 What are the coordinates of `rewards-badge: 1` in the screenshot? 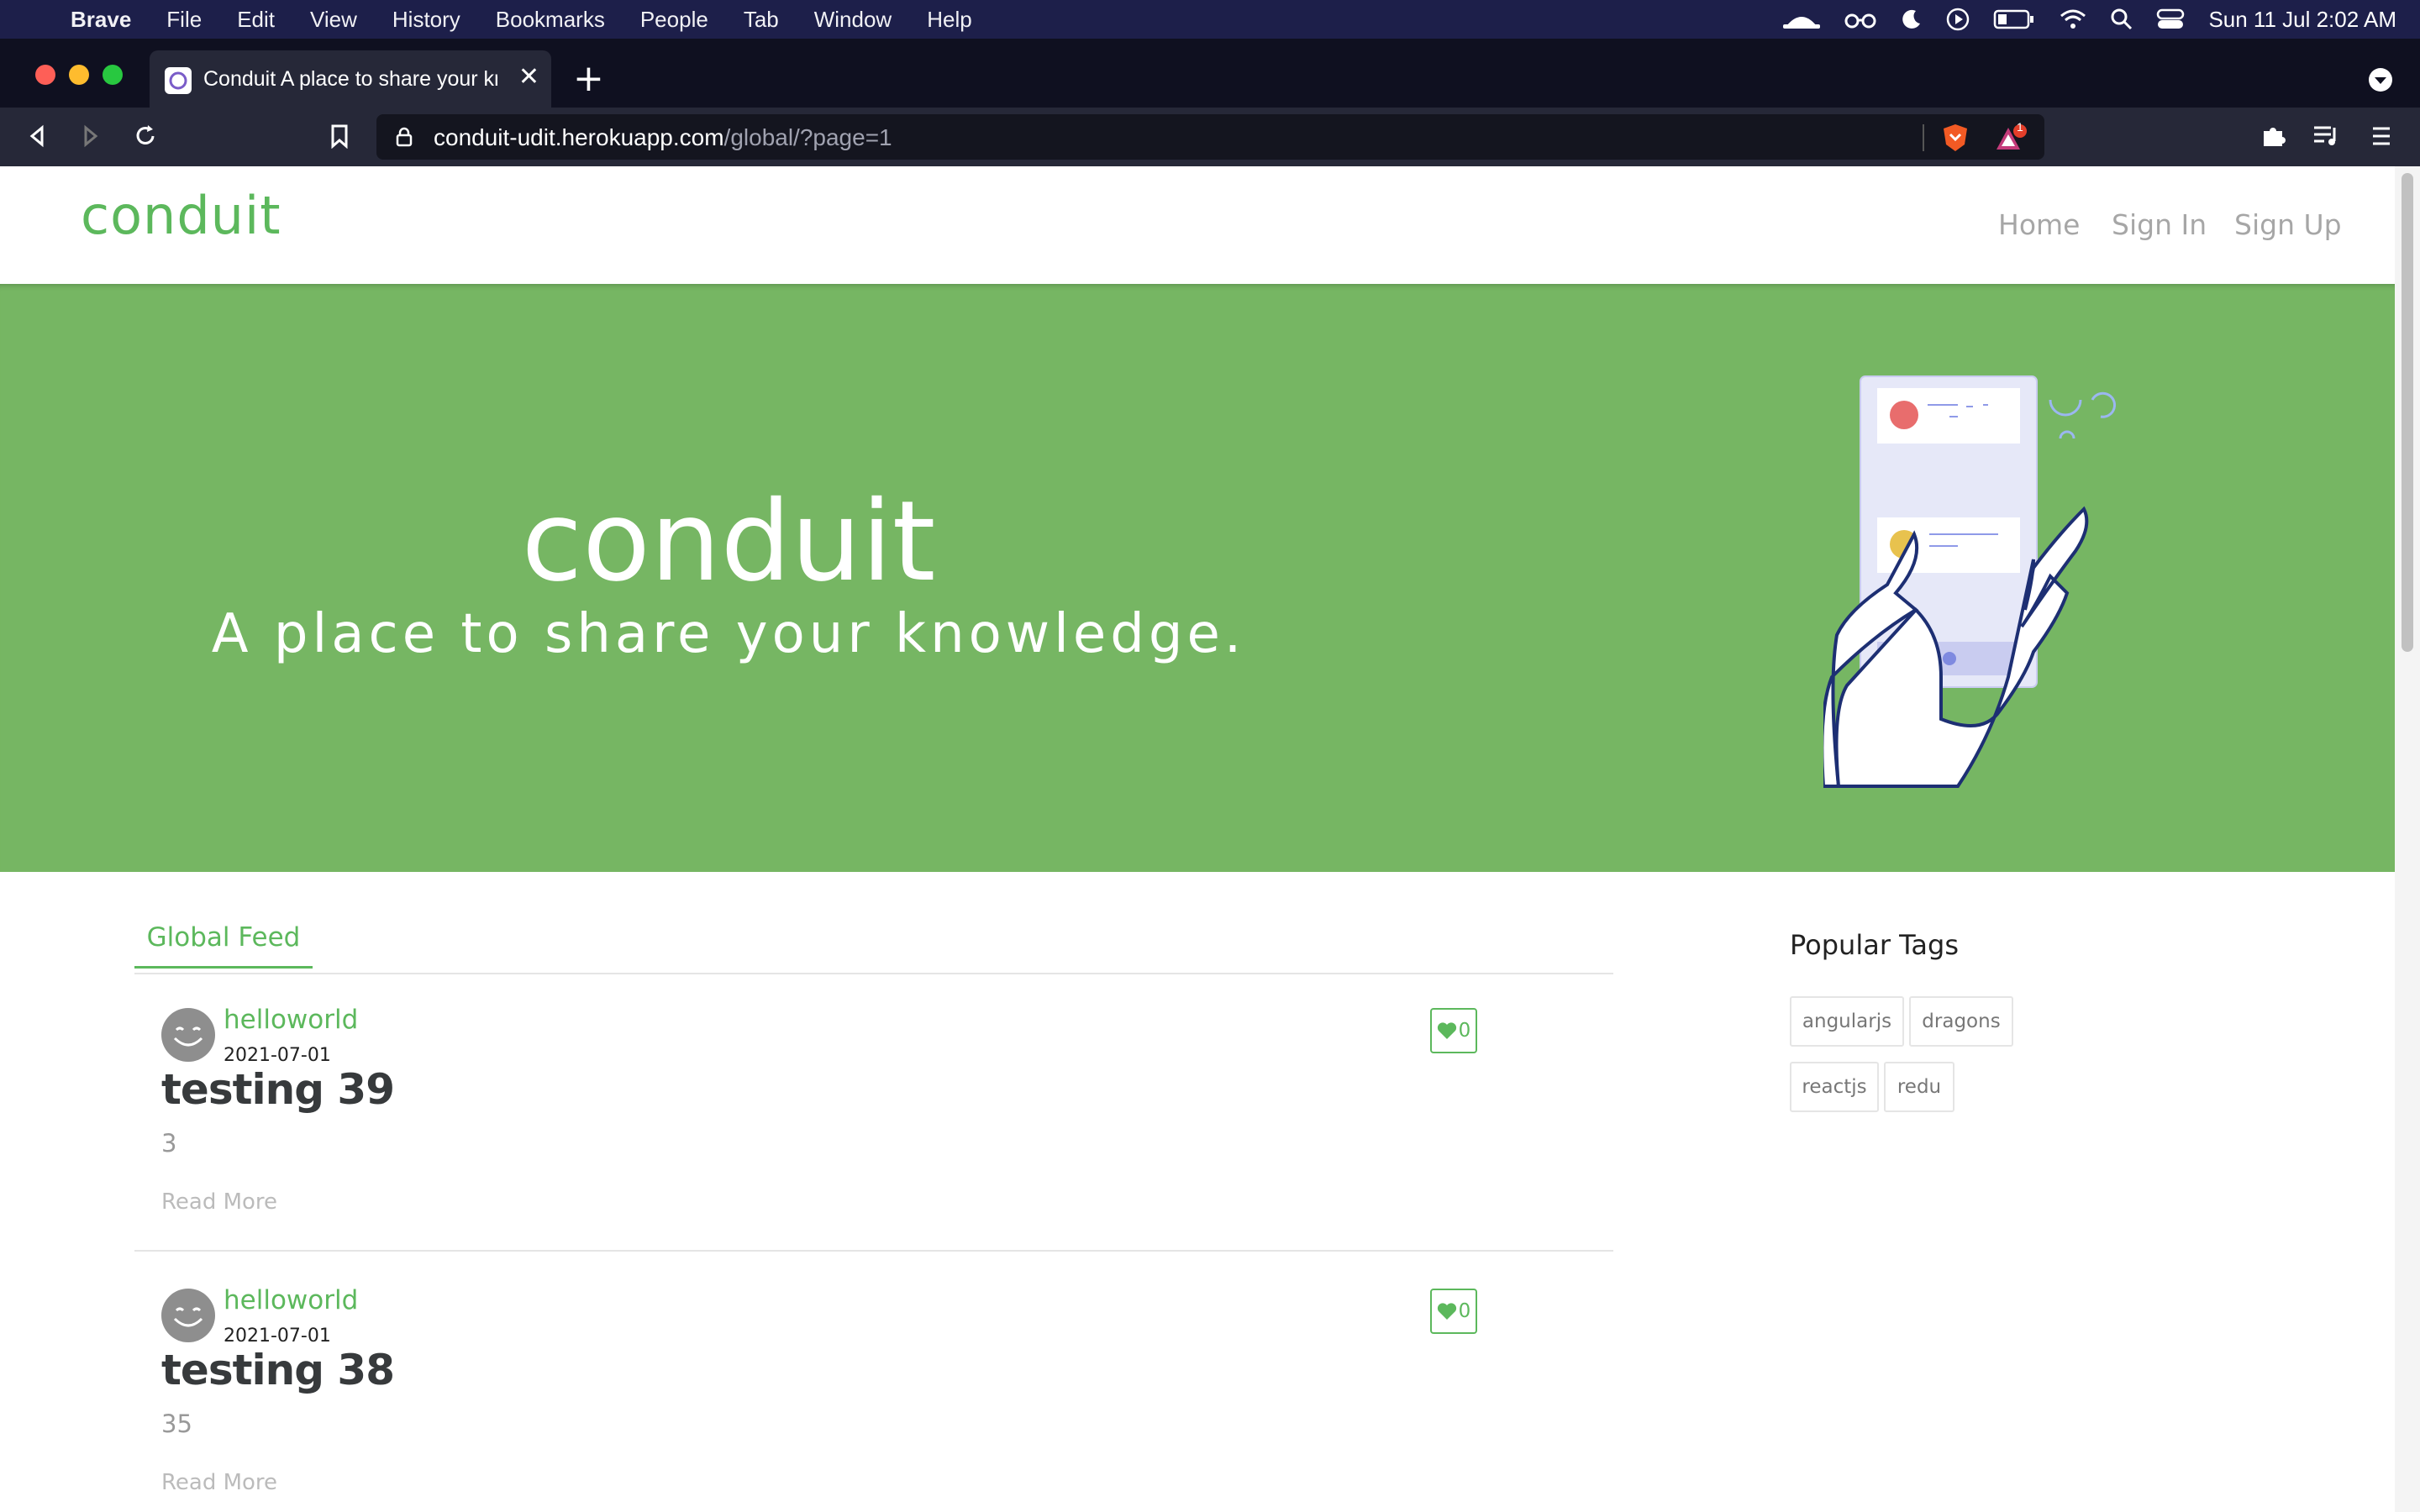 It's located at (2020, 127).